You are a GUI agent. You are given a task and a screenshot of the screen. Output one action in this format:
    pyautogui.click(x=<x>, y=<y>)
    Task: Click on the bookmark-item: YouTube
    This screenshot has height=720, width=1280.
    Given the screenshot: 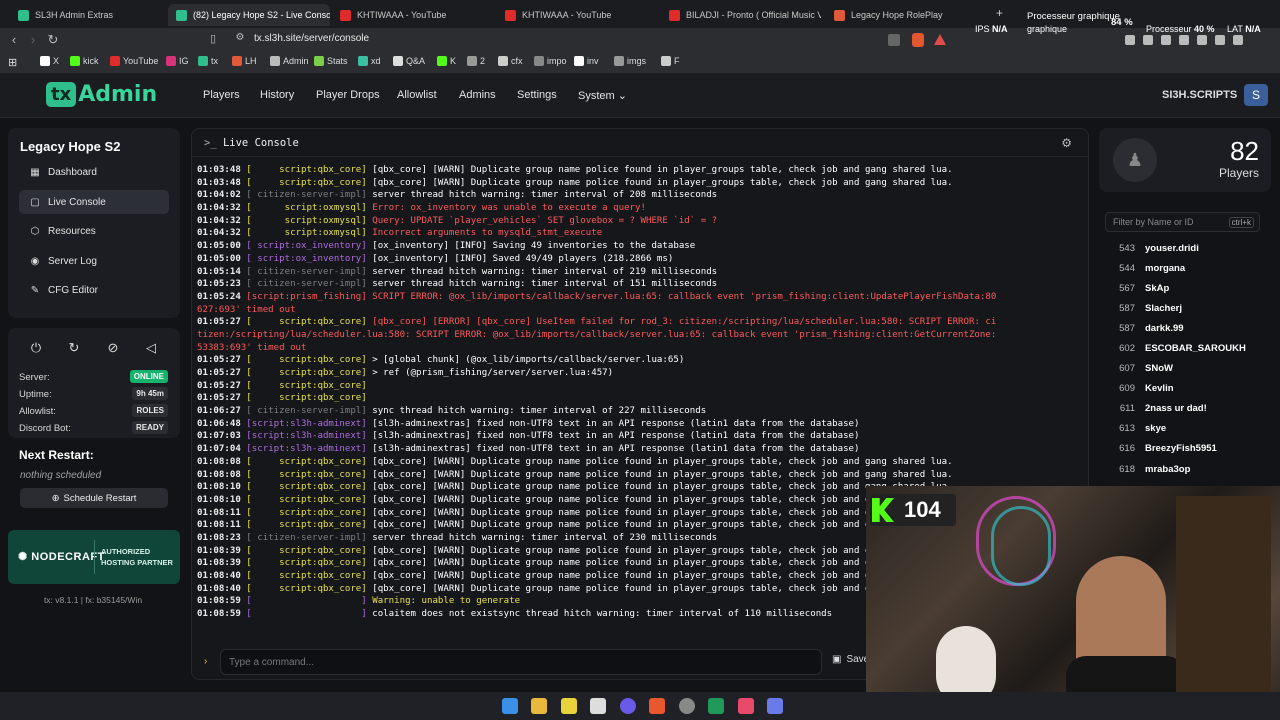 What is the action you would take?
    pyautogui.click(x=134, y=61)
    